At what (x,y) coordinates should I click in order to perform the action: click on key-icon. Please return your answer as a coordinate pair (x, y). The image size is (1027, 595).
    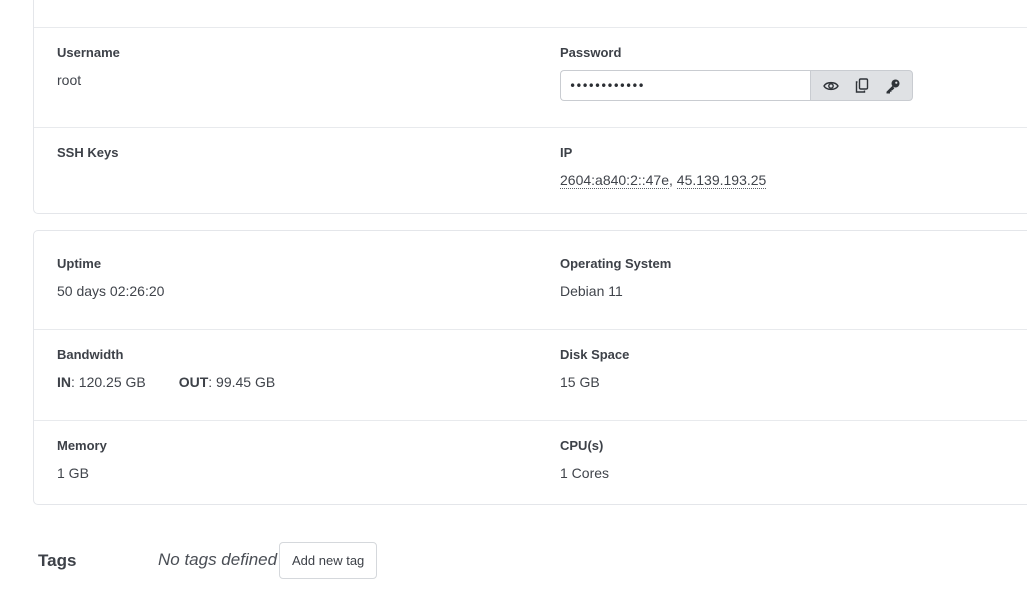
    Looking at the image, I should click on (892, 86).